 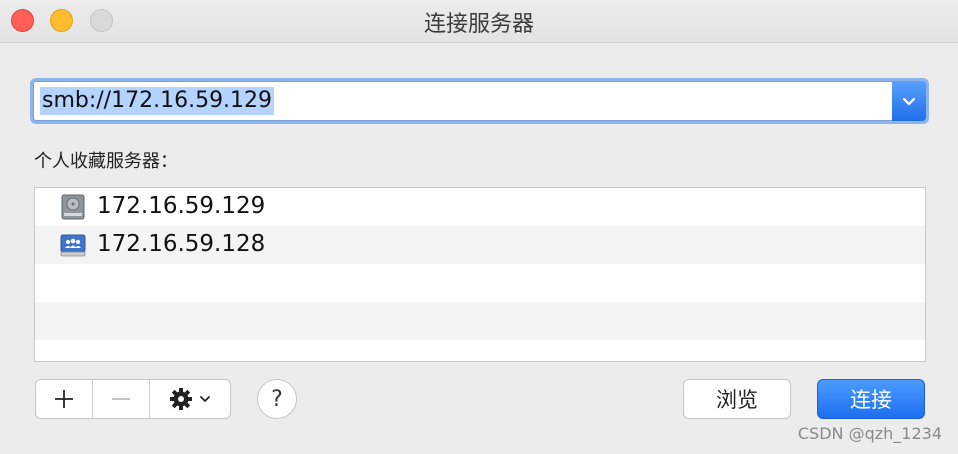 I want to click on add-favorite-button, so click(x=64, y=399).